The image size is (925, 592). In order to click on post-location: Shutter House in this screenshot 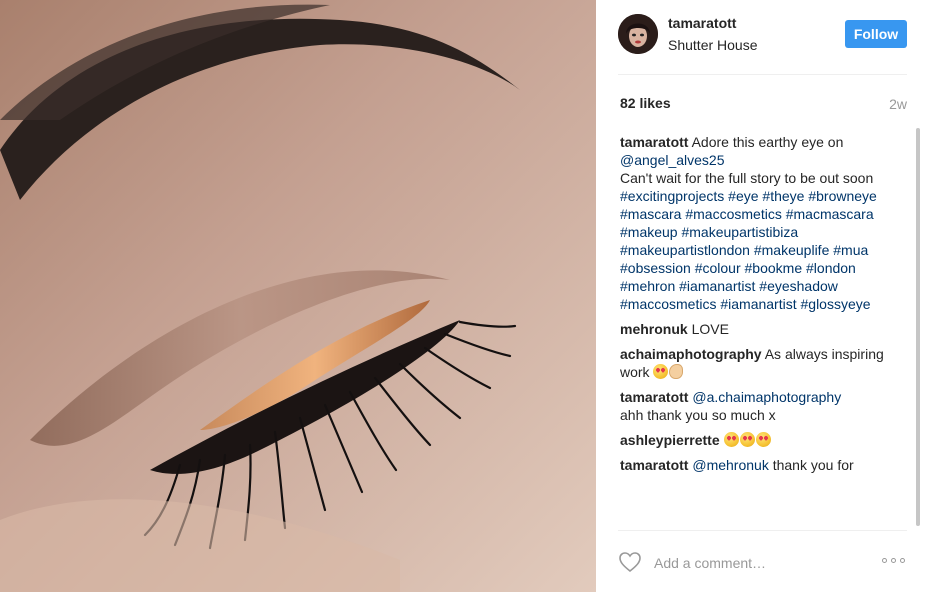, I will do `click(713, 45)`.